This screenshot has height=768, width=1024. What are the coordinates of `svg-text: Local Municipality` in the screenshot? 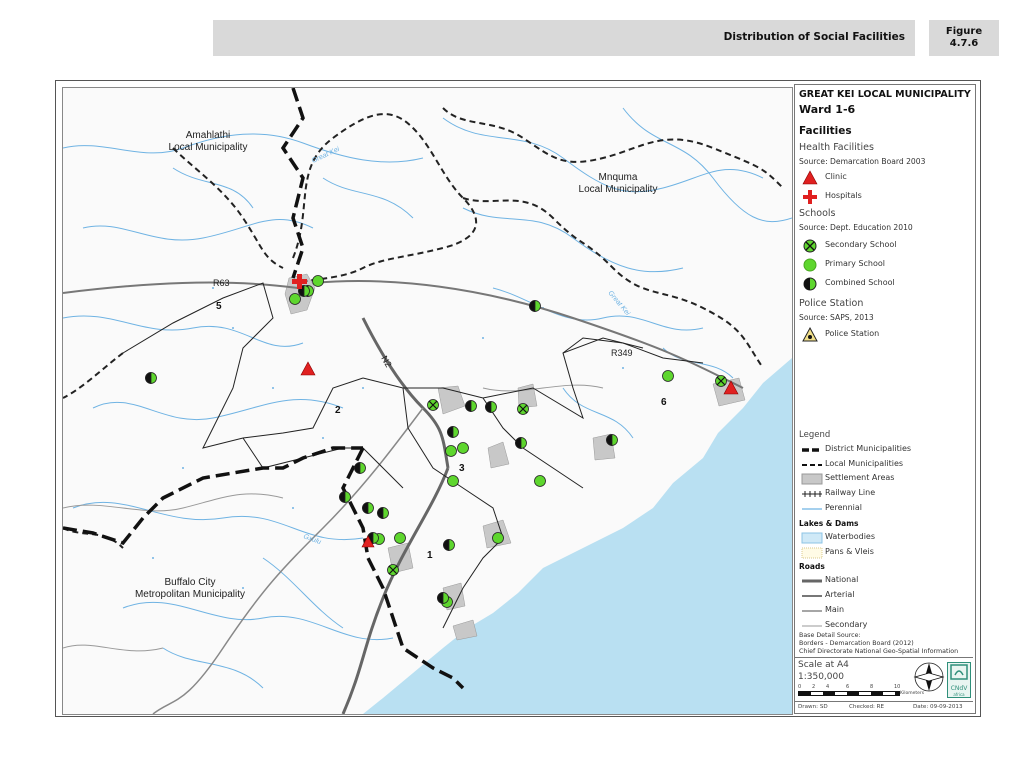 It's located at (618, 189).